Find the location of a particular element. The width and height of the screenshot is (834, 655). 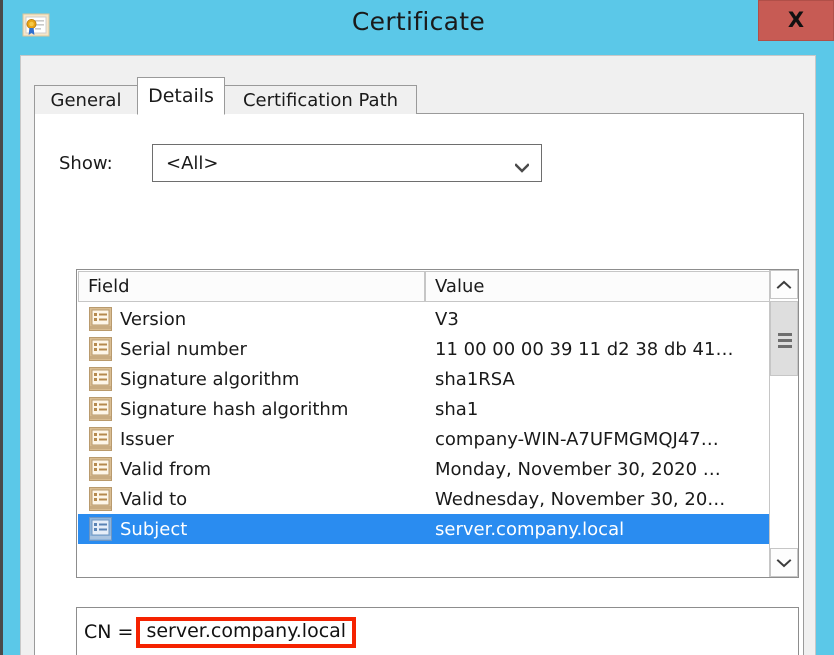

row-field-cell: Valid to is located at coordinates (251, 499).